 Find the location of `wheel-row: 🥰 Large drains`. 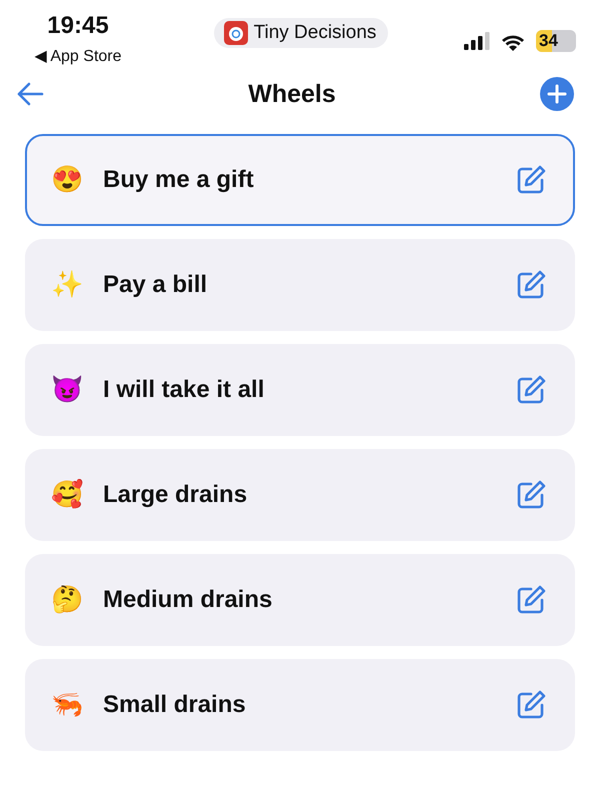

wheel-row: 🥰 Large drains is located at coordinates (300, 495).